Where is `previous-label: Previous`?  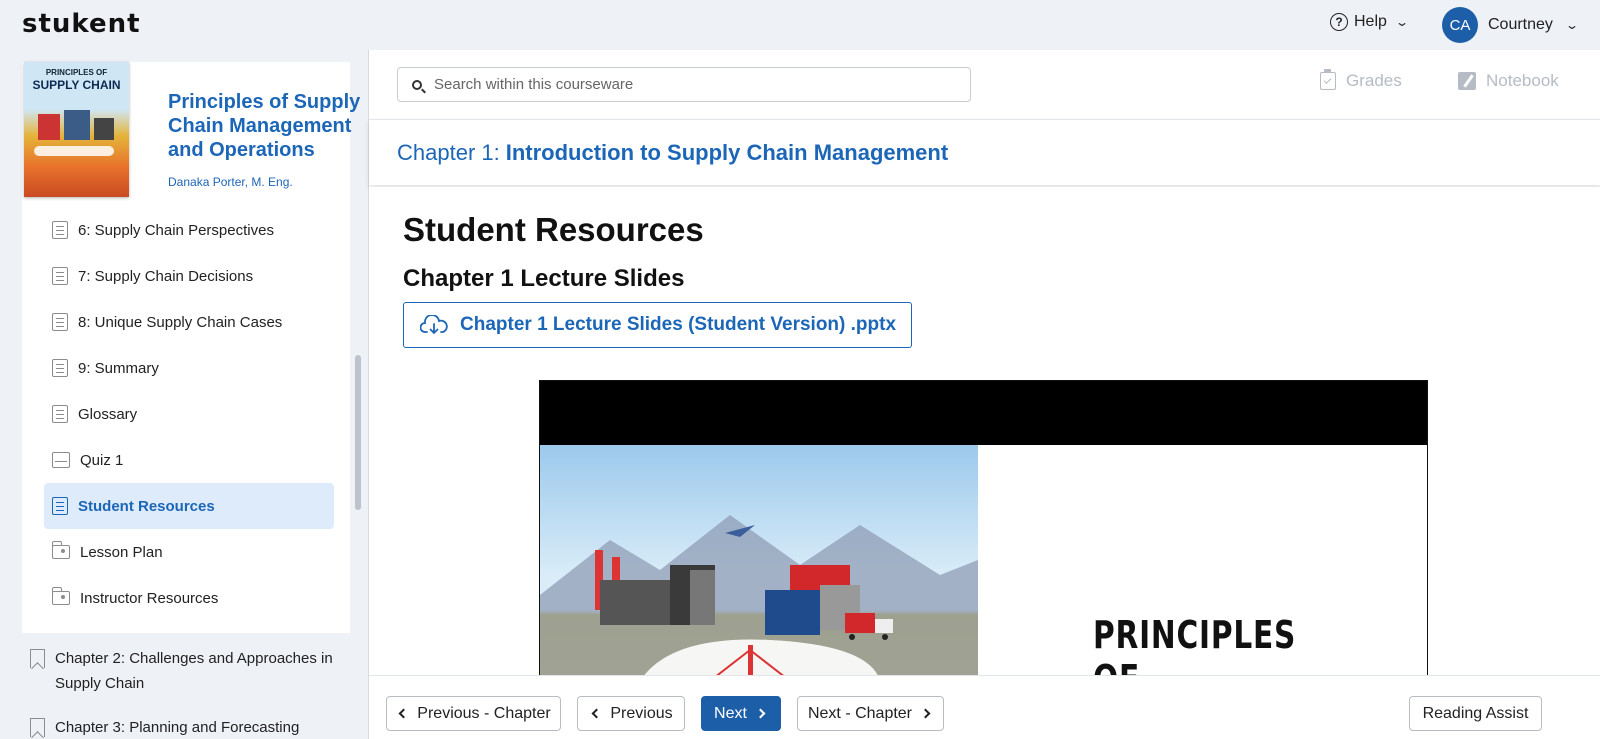 previous-label: Previous is located at coordinates (641, 713).